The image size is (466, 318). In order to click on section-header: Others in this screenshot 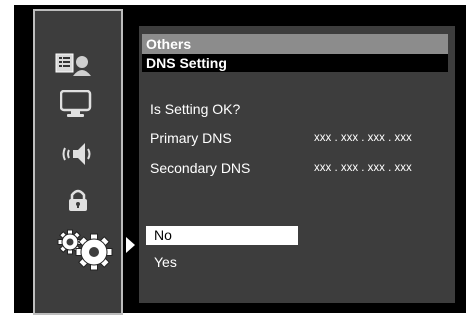, I will do `click(295, 44)`.